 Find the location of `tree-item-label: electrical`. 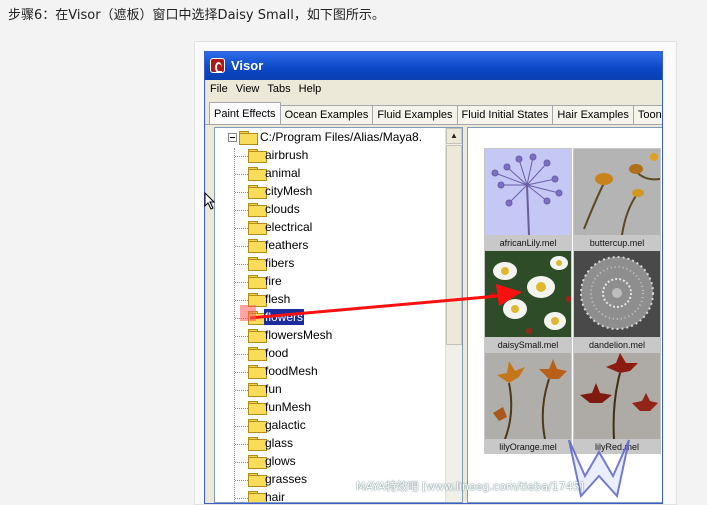

tree-item-label: electrical is located at coordinates (289, 227).